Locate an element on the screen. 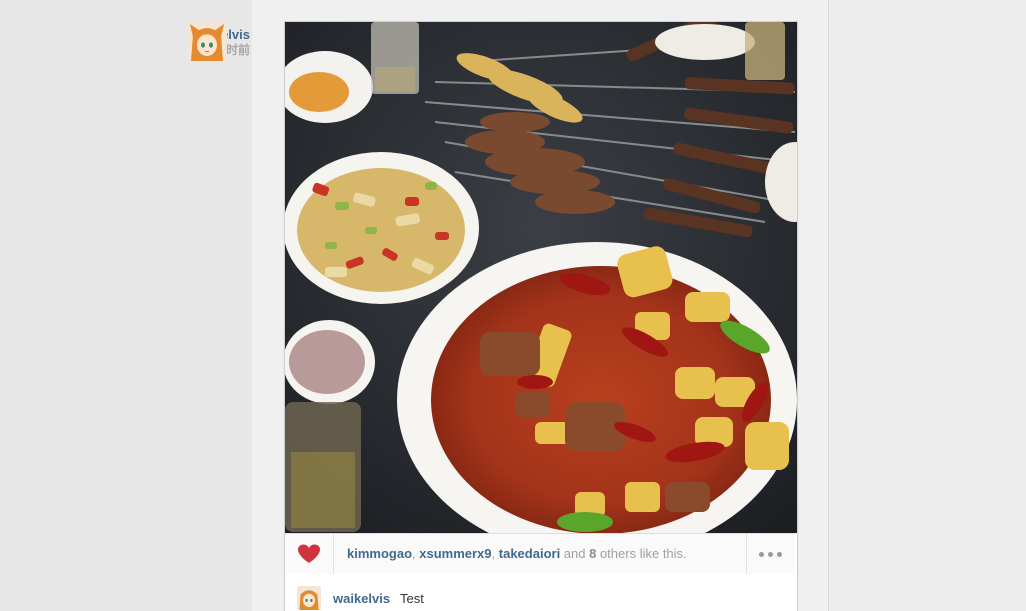  liker-link: takedaiori is located at coordinates (529, 553).